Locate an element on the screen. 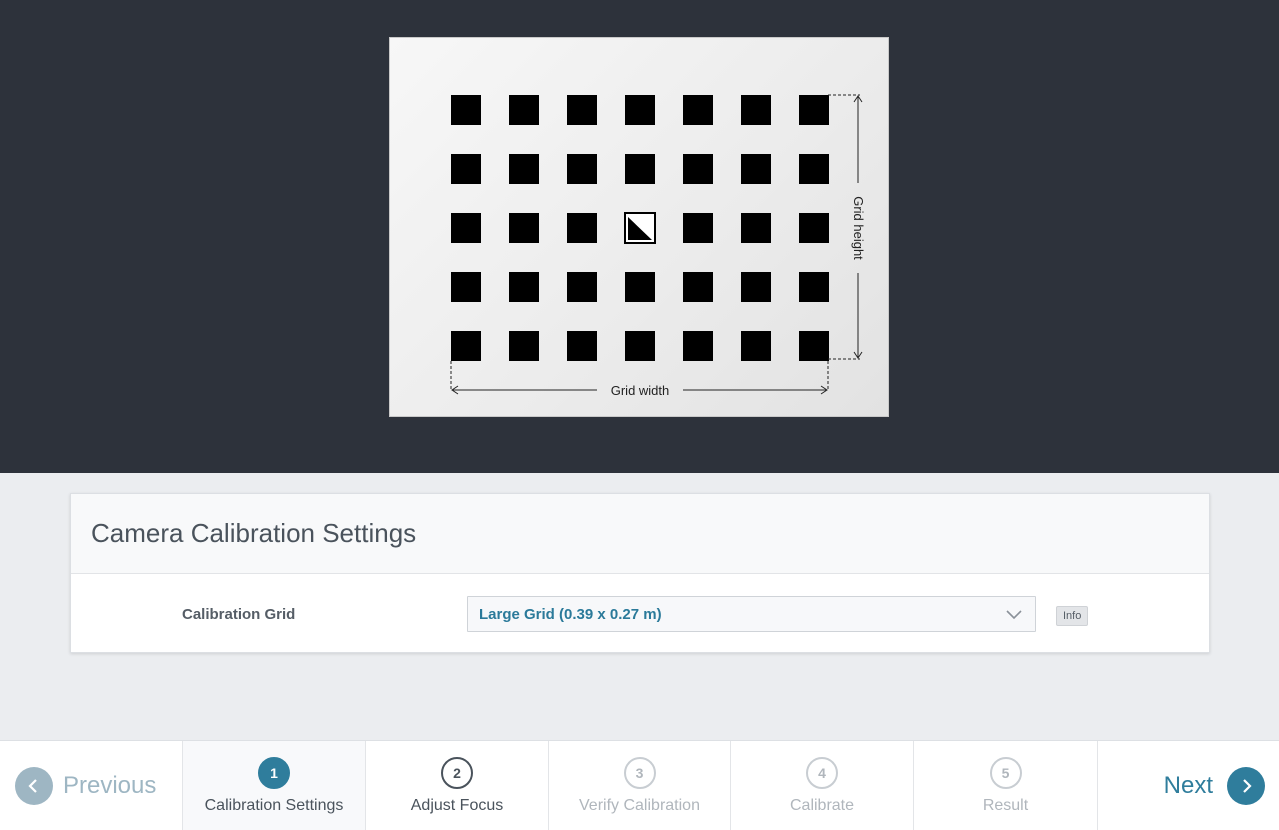 The image size is (1279, 830). step-calibration-settings: 1 Calibration Settings is located at coordinates (273, 785).